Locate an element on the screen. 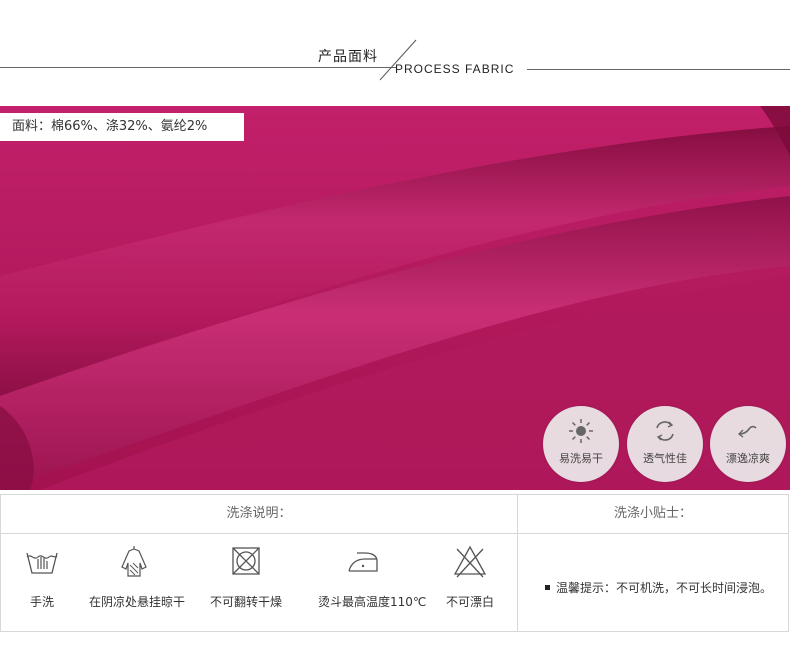 The image size is (790, 654). care-label: 不可漂白 is located at coordinates (469, 602).